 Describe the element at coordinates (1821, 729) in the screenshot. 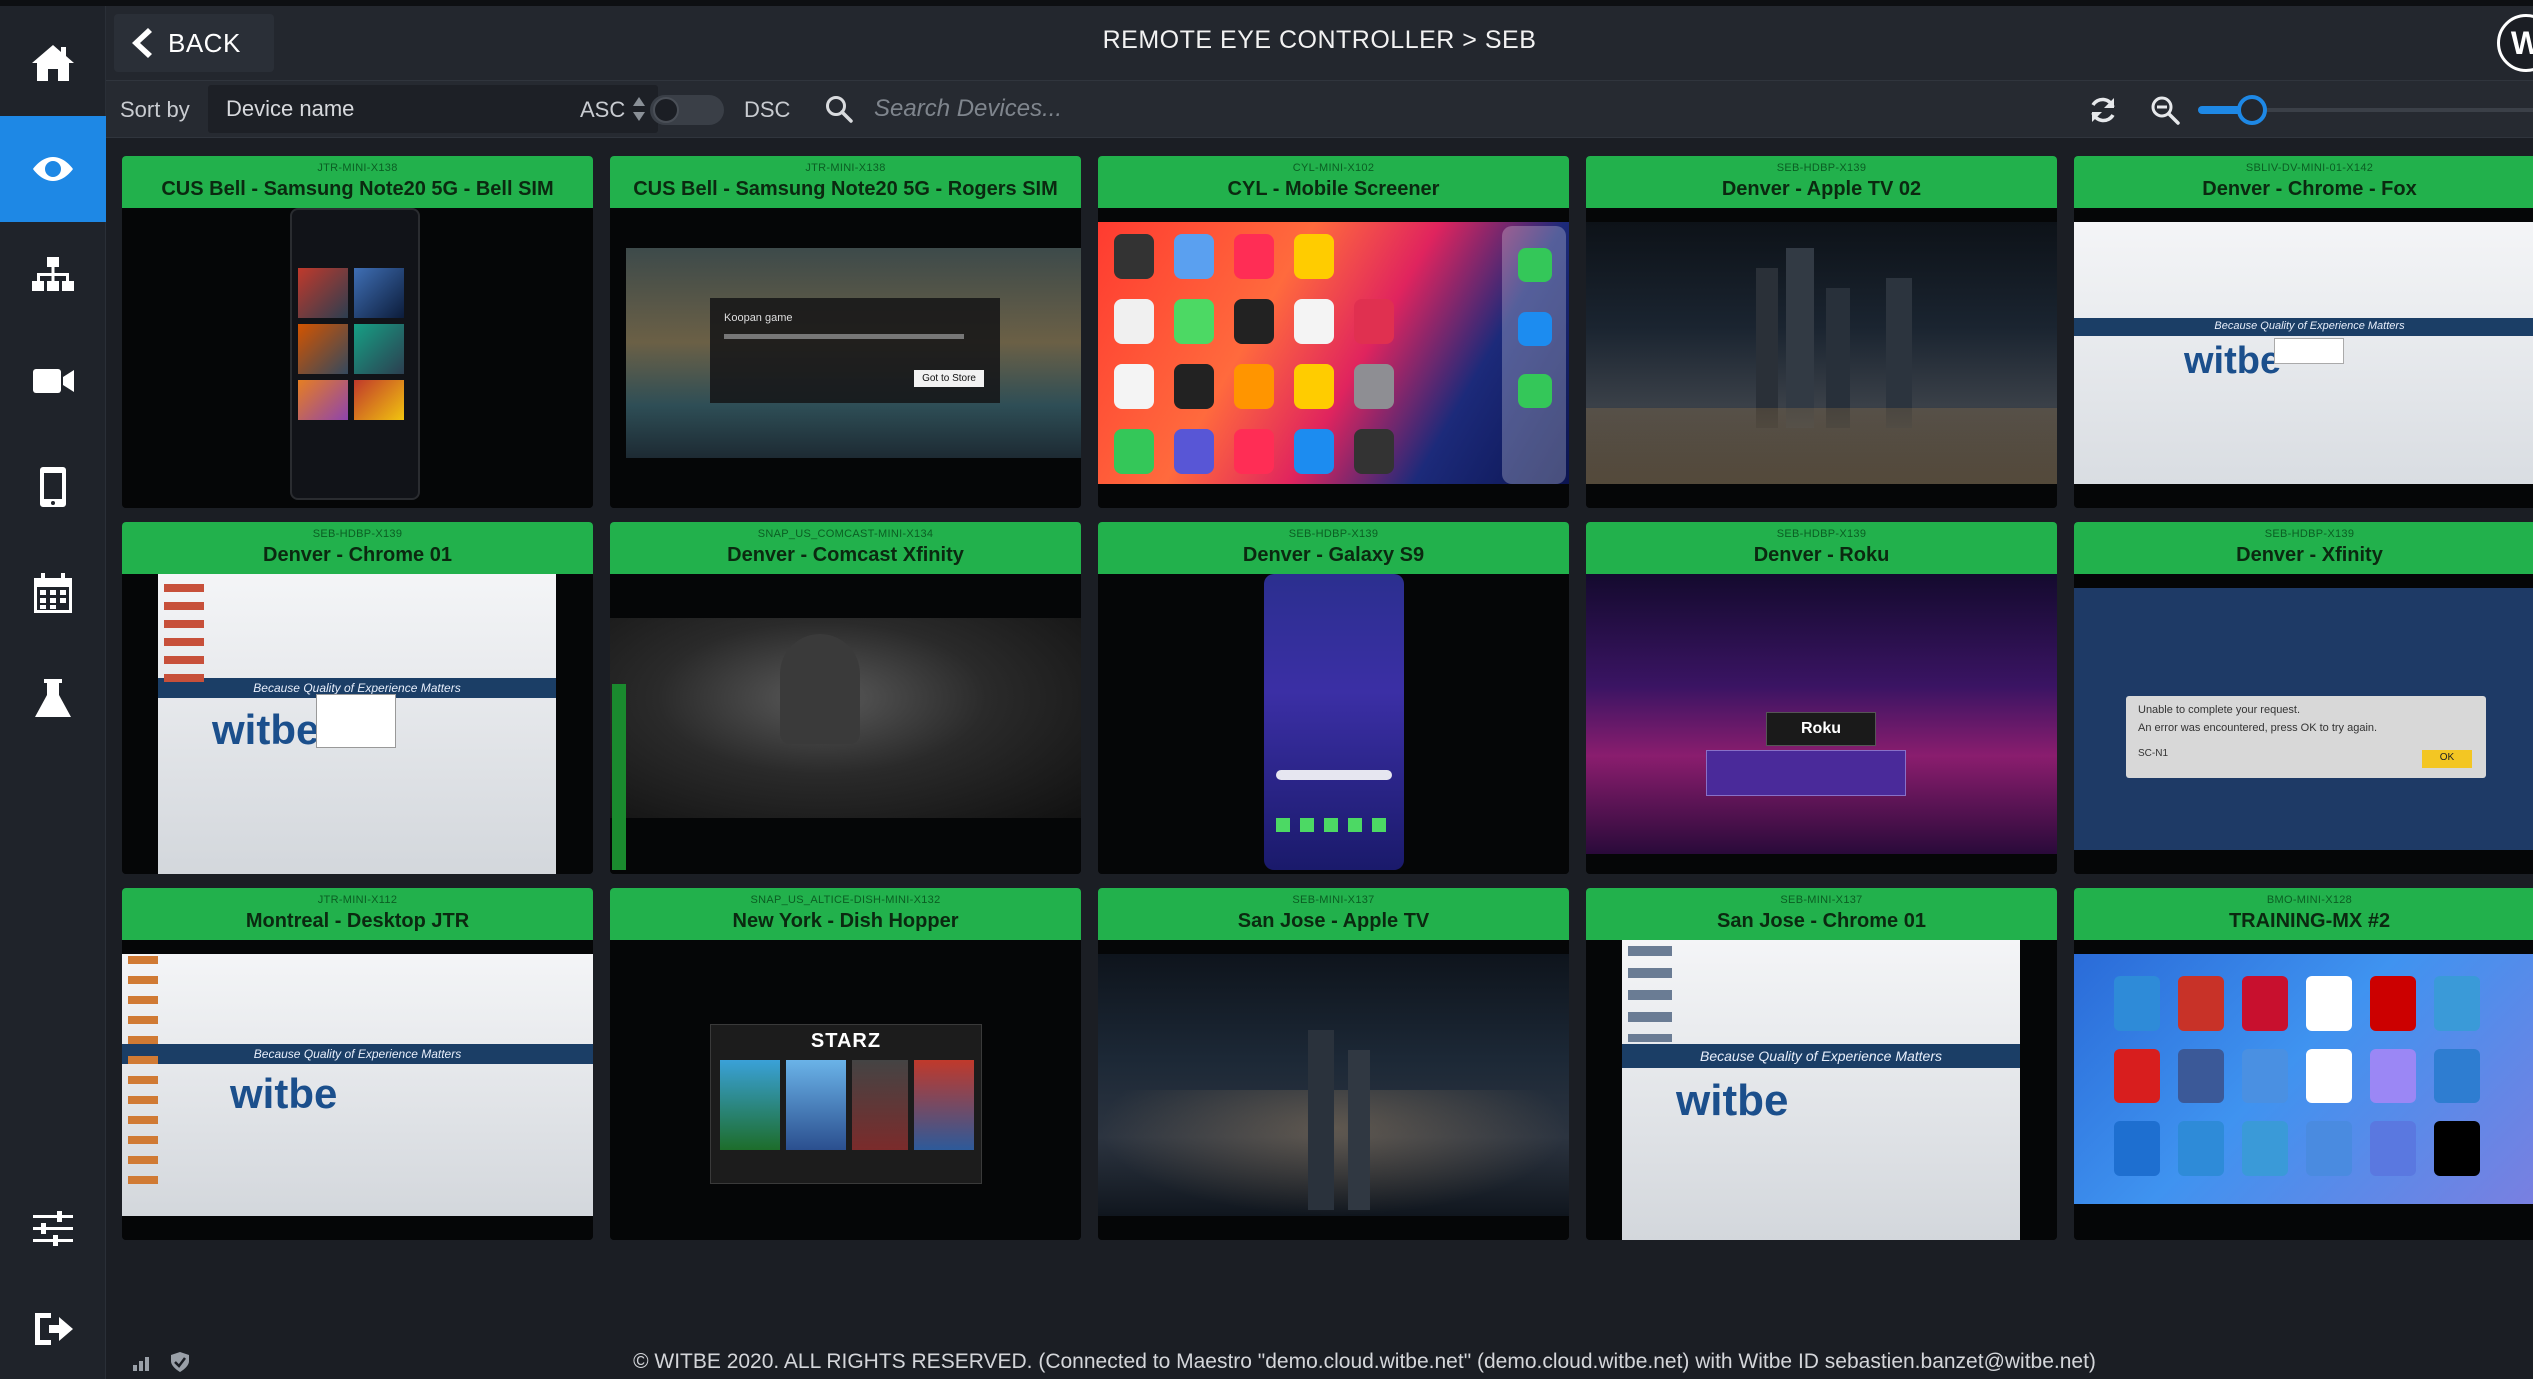

I see `roku-label: Roku` at that location.